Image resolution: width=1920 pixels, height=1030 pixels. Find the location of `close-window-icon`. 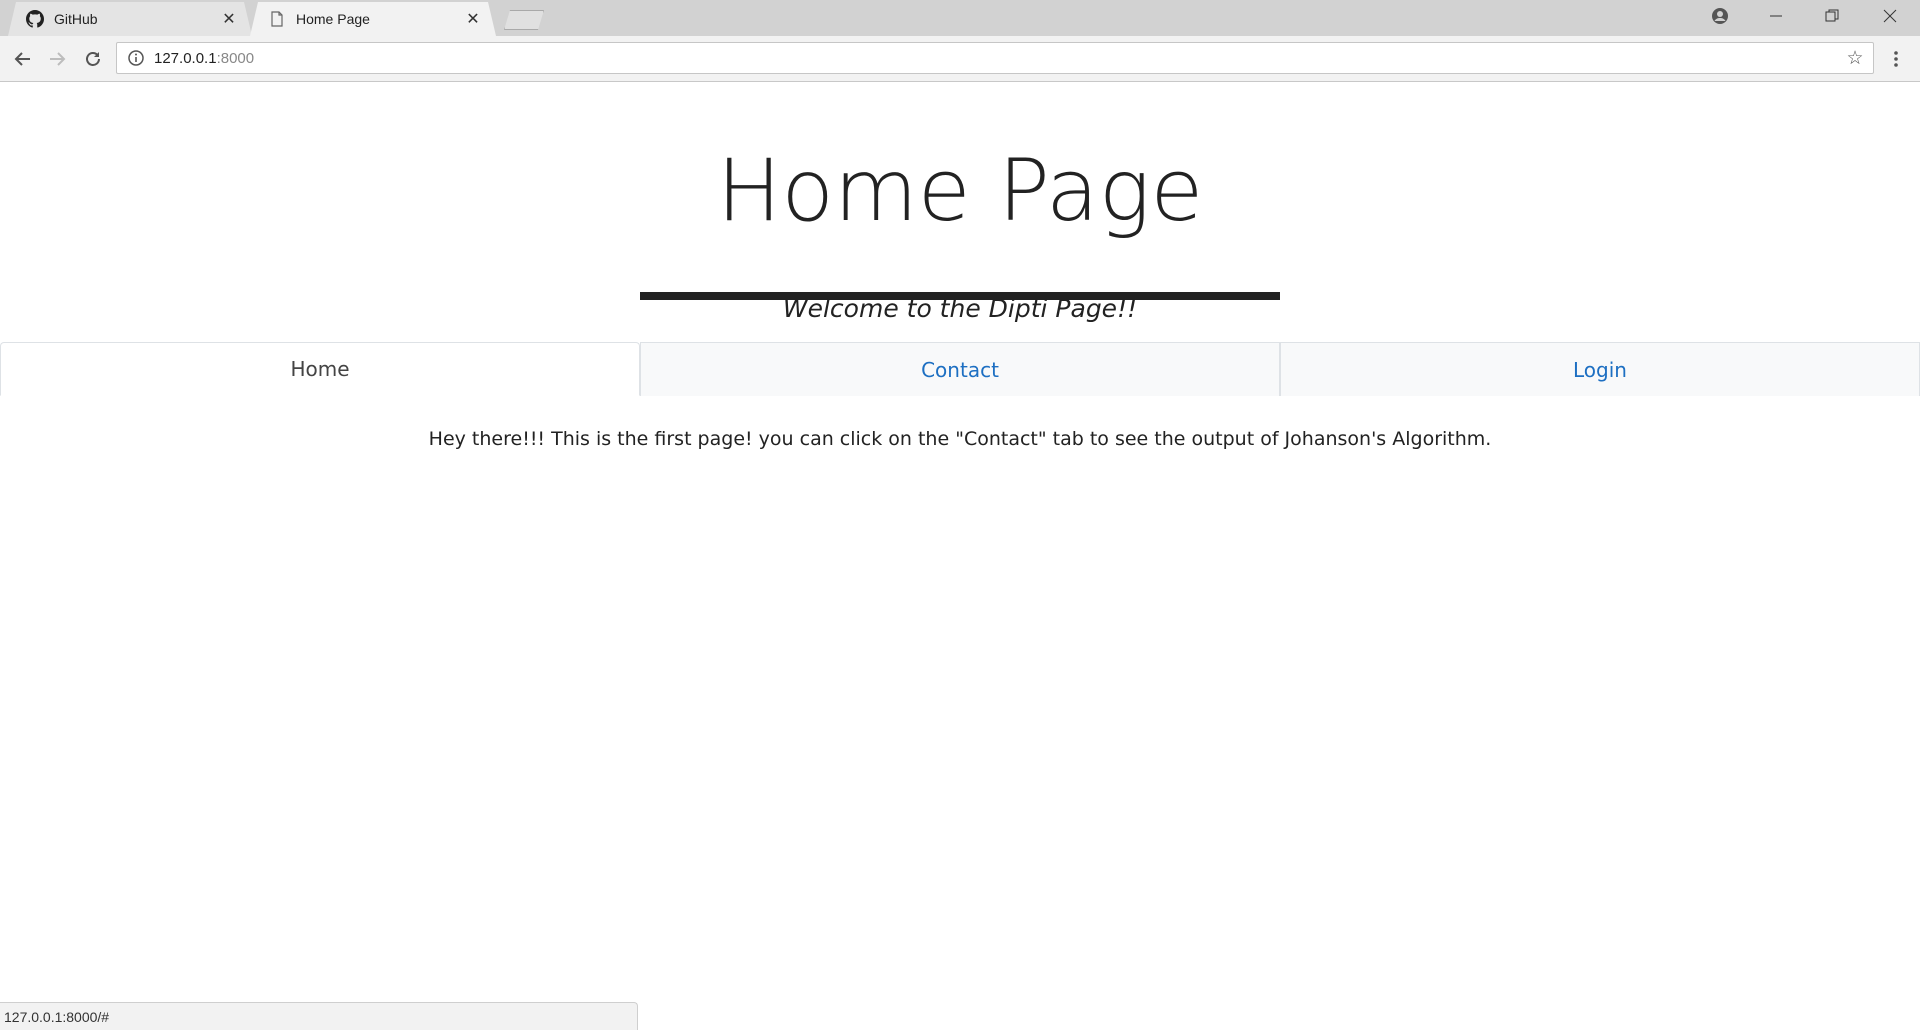

close-window-icon is located at coordinates (1890, 16).